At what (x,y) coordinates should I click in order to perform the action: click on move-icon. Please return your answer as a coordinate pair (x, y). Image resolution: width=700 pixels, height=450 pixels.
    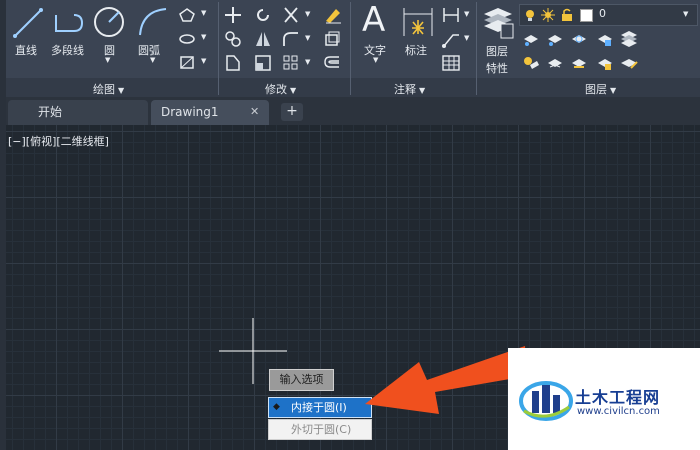
    Looking at the image, I should click on (233, 15).